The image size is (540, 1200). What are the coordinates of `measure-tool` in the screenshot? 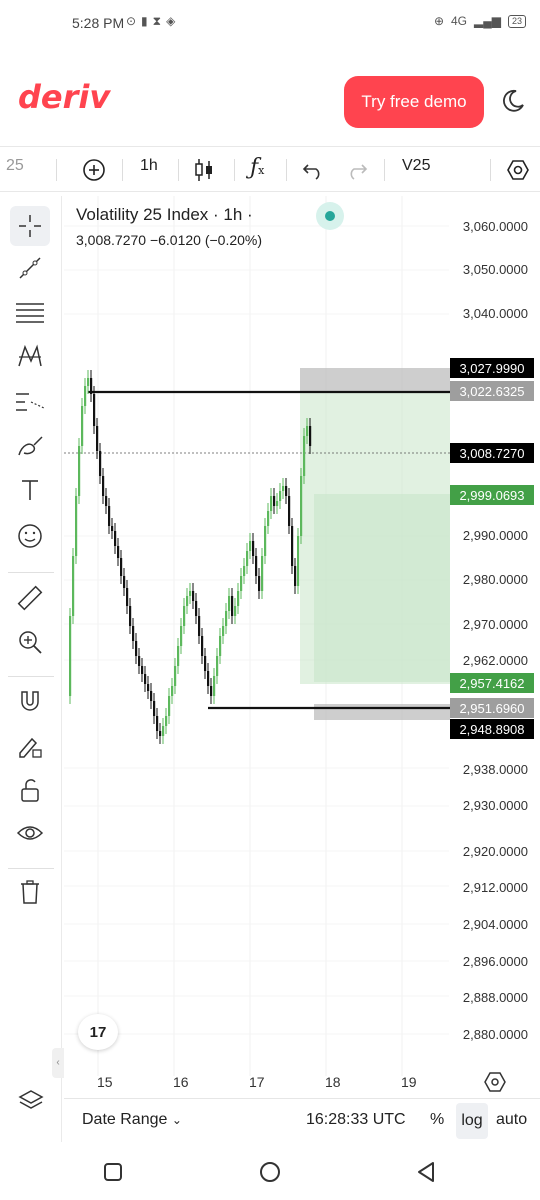 It's located at (30, 598).